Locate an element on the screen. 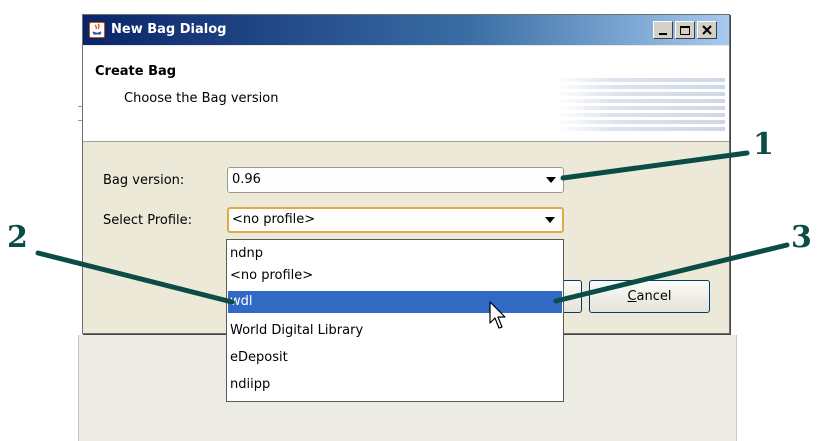 Image resolution: width=819 pixels, height=441 pixels. callout-2: 2 is located at coordinates (17, 237).